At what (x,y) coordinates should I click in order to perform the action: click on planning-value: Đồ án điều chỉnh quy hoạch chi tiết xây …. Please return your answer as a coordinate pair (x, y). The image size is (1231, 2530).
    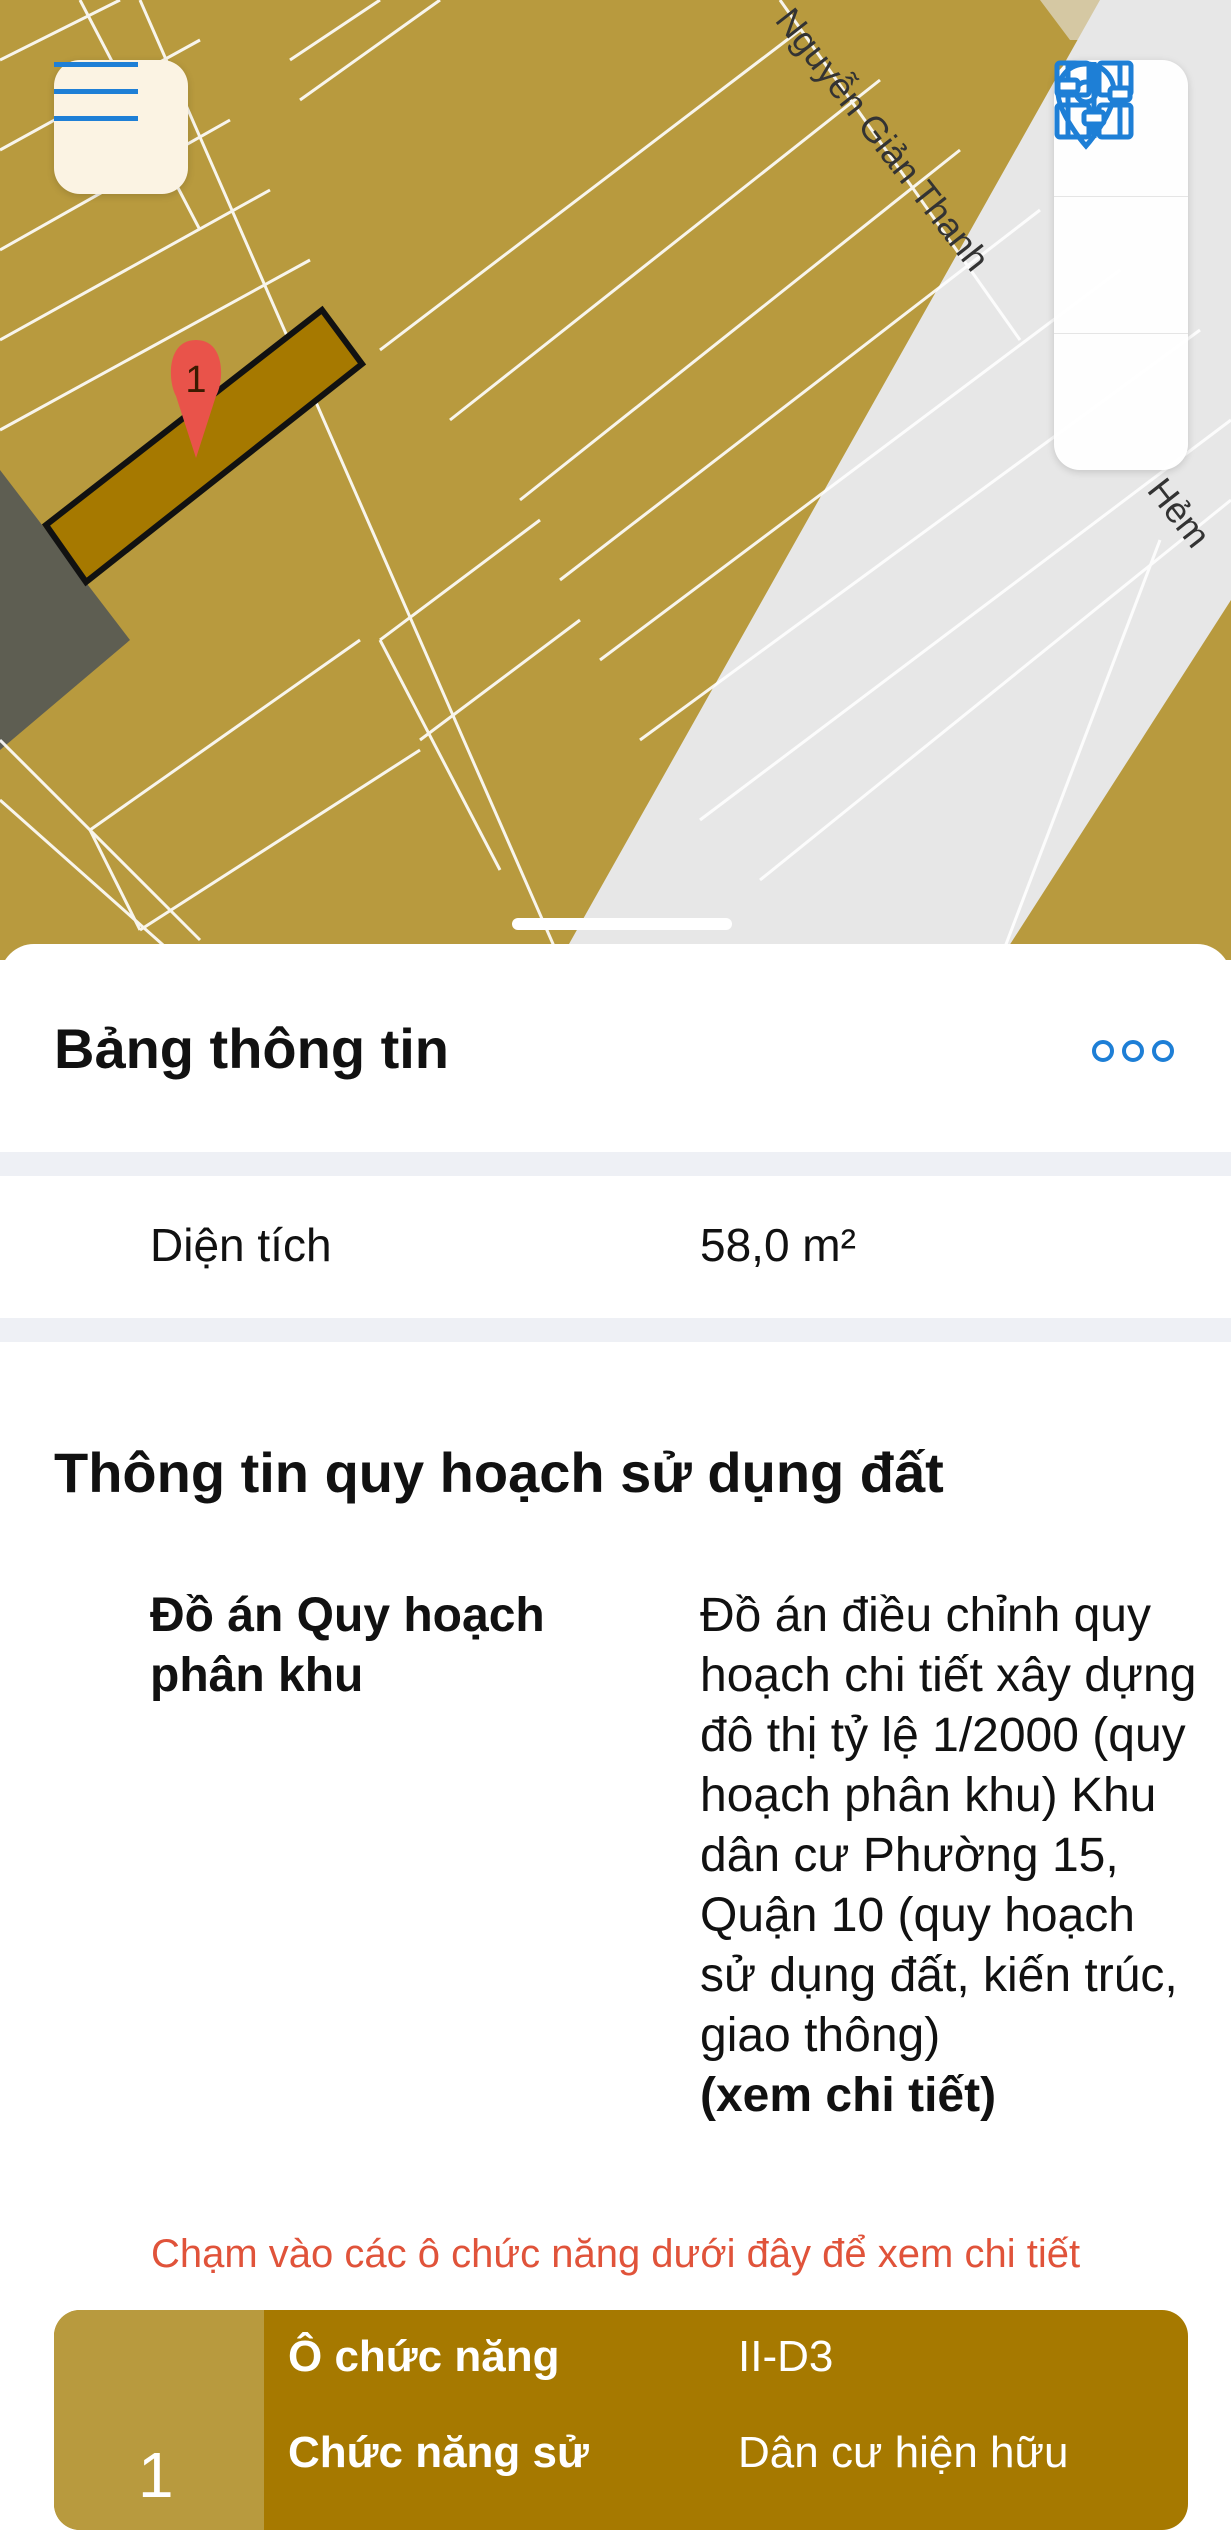
    Looking at the image, I should click on (950, 1856).